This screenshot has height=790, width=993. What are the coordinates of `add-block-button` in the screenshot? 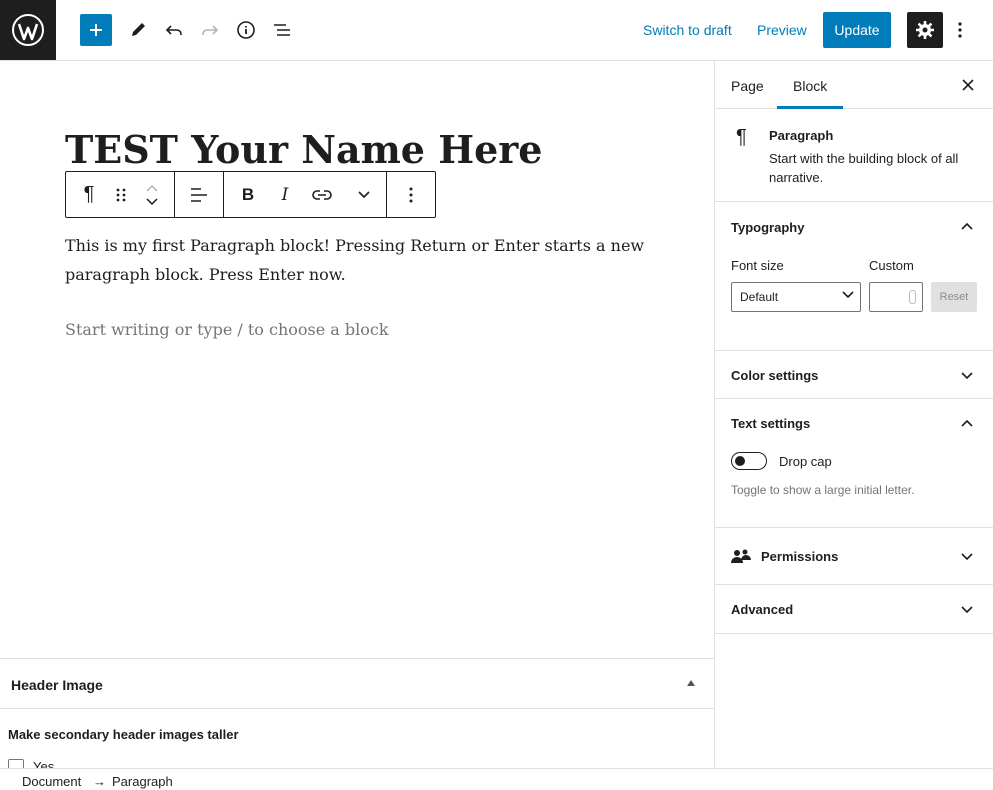 It's located at (96, 30).